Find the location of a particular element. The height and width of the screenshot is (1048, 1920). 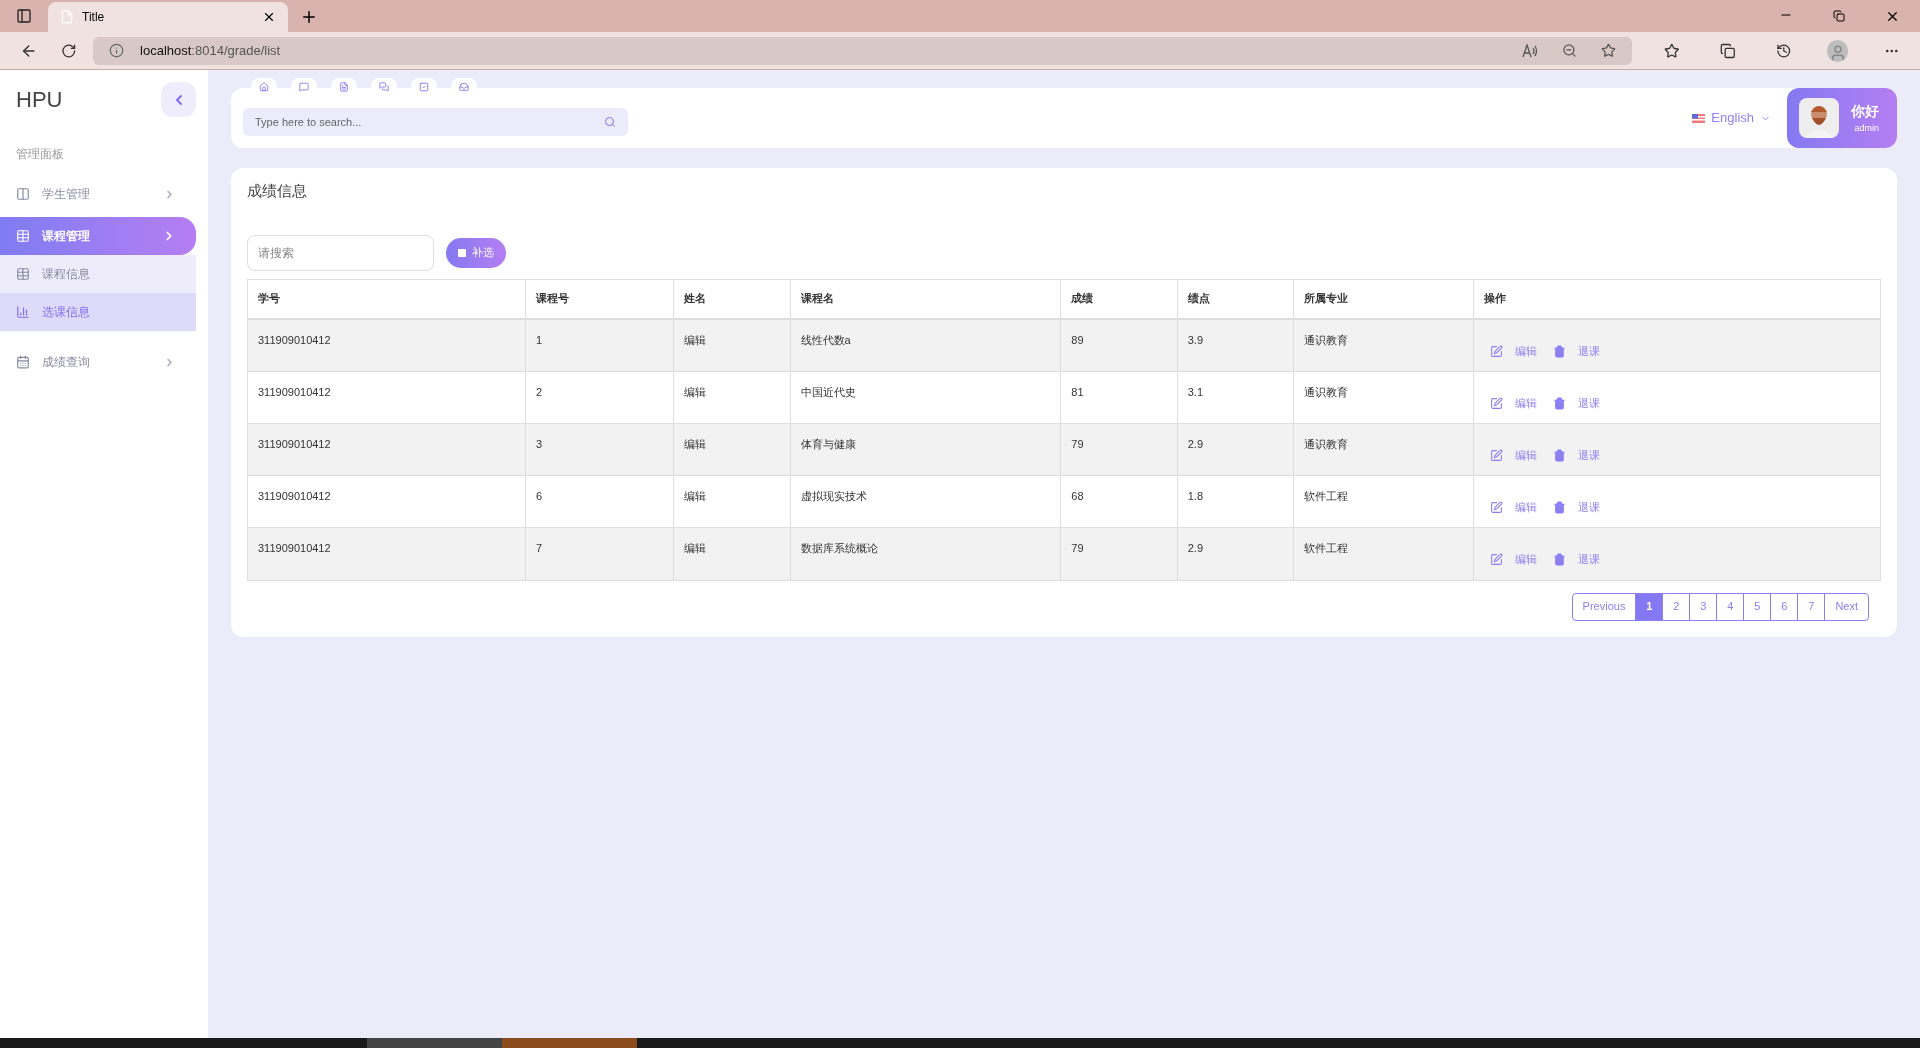

close-icon is located at coordinates (269, 17).